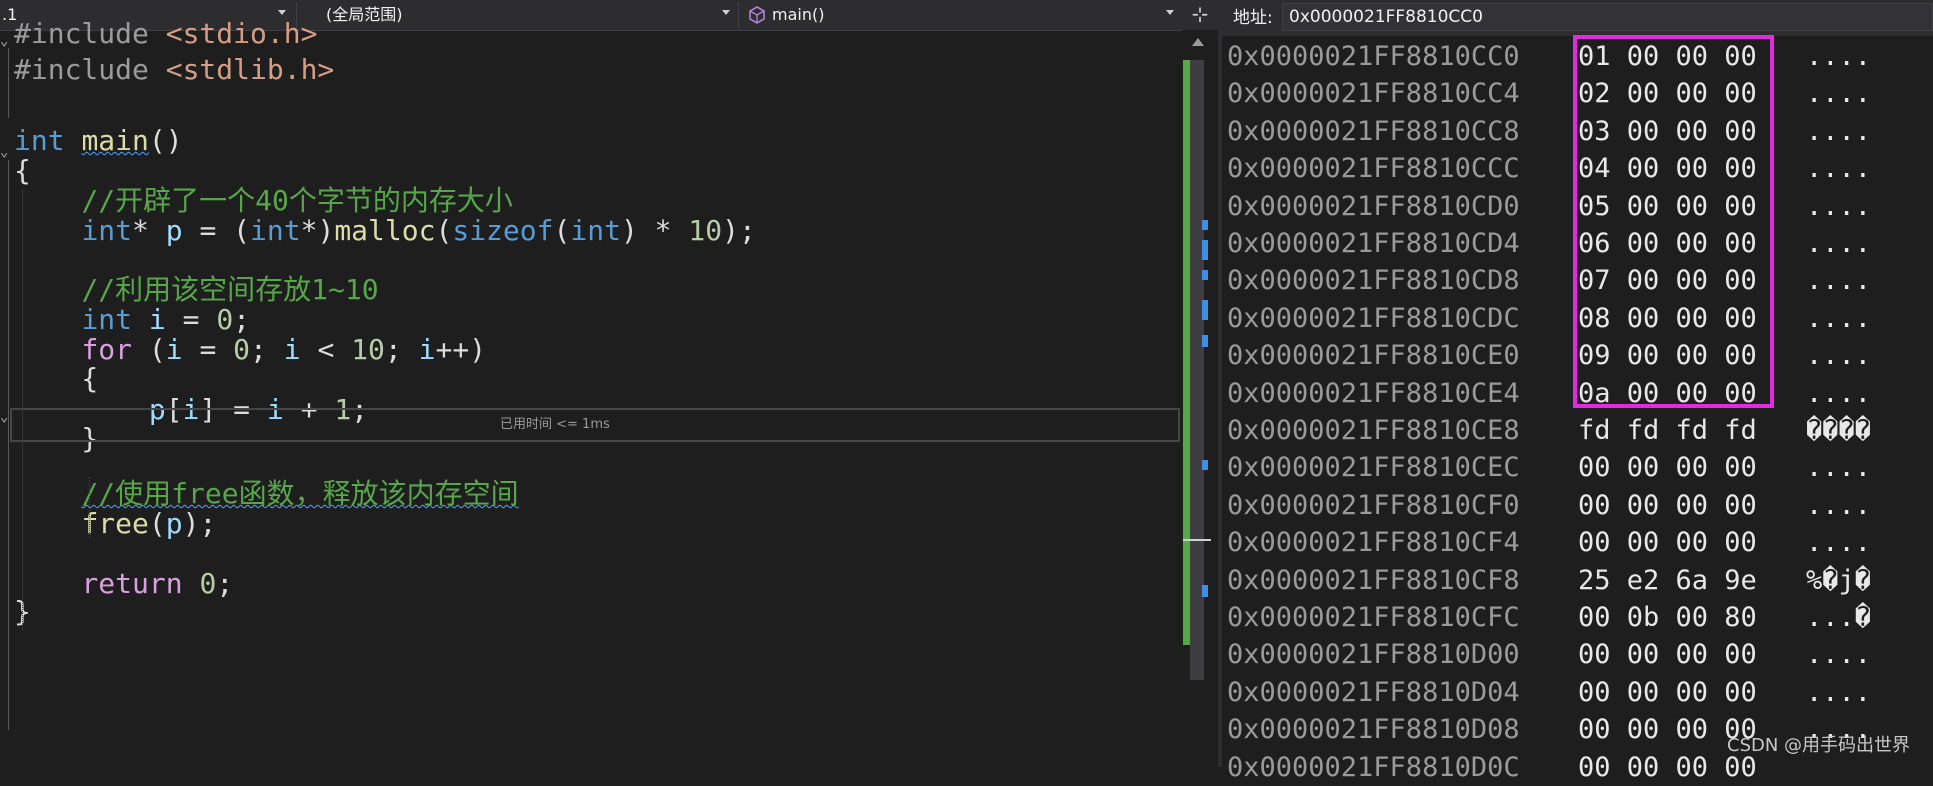  Describe the element at coordinates (1667, 430) in the screenshot. I see `memory-hex: fd fd fd fd` at that location.